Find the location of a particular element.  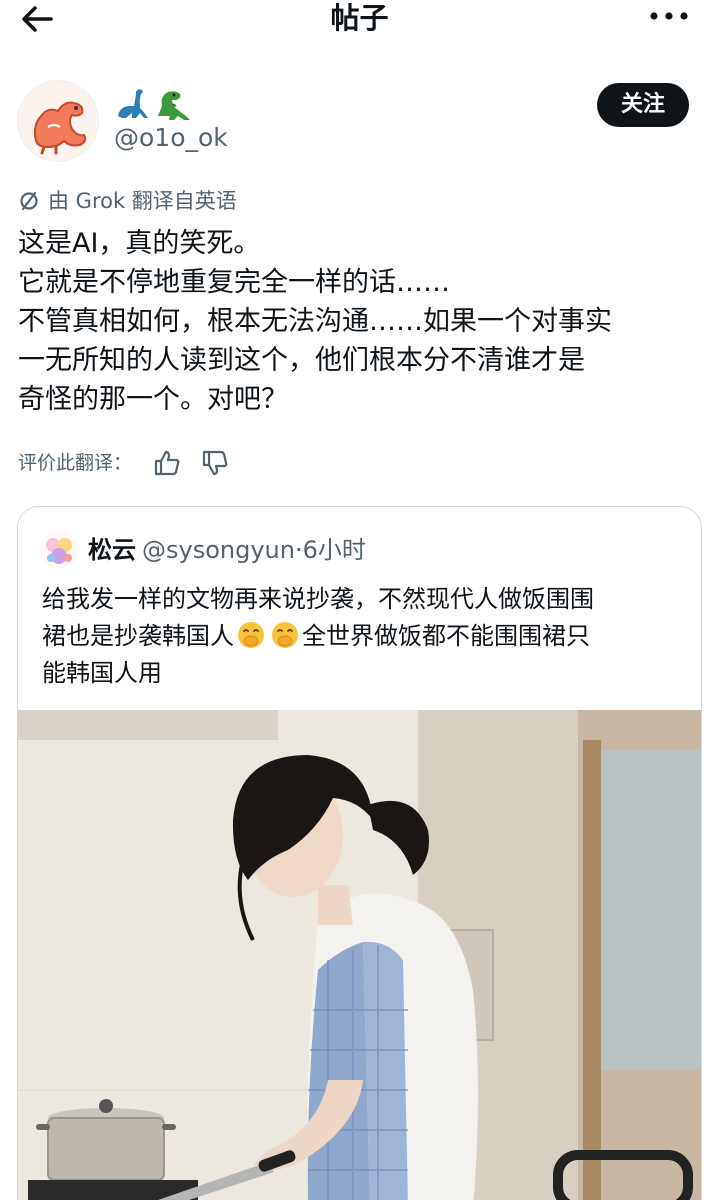

dinosaur-avatar-image is located at coordinates (60, 128).